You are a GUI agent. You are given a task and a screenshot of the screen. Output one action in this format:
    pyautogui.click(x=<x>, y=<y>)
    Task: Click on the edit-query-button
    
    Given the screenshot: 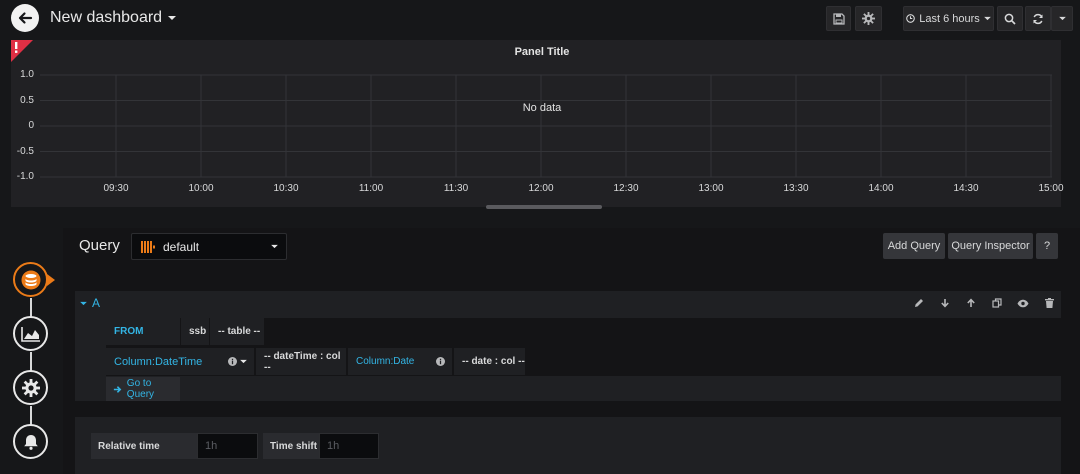 What is the action you would take?
    pyautogui.click(x=919, y=303)
    